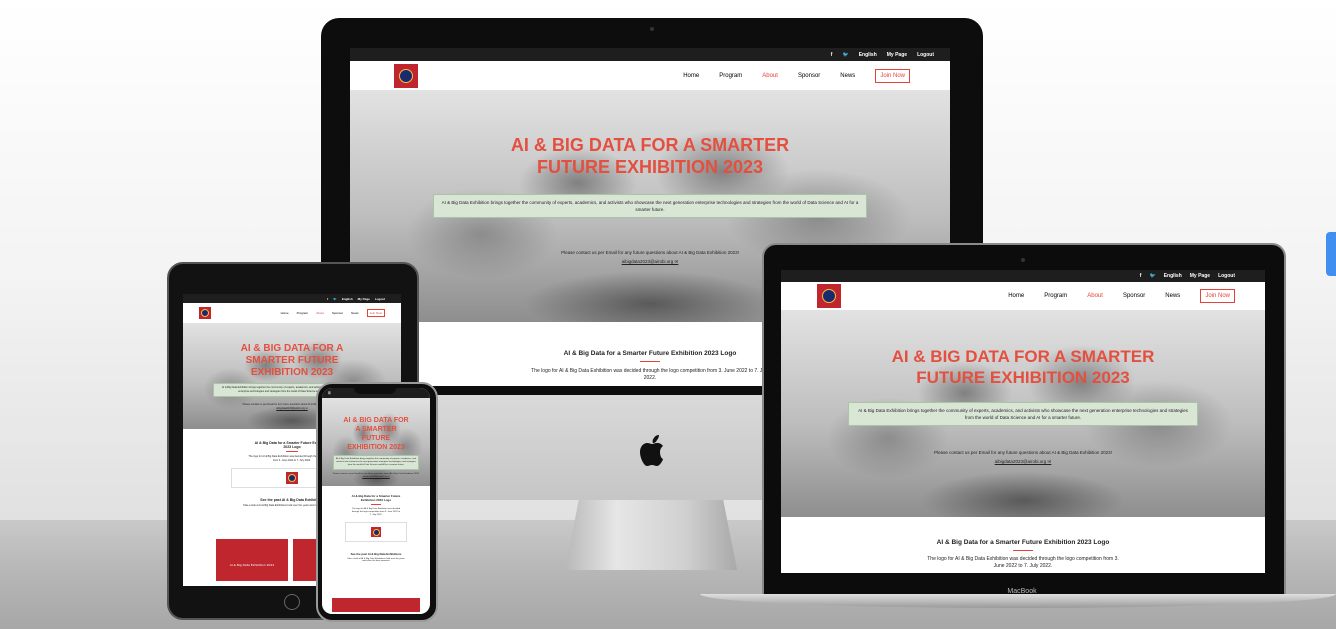 The height and width of the screenshot is (629, 1336). What do you see at coordinates (1022, 591) in the screenshot?
I see `macbook-label: MacBook` at bounding box center [1022, 591].